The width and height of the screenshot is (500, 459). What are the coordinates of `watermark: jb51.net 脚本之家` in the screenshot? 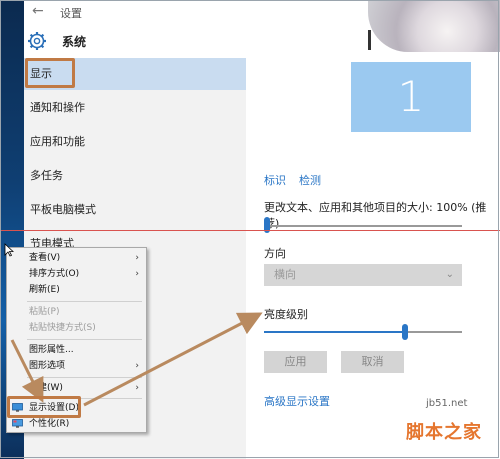 It's located at (448, 425).